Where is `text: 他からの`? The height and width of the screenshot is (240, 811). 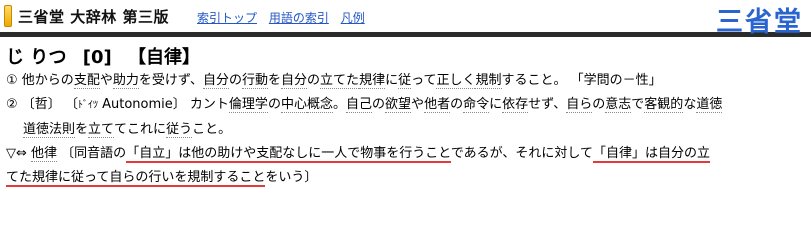 text: 他からの is located at coordinates (47, 80).